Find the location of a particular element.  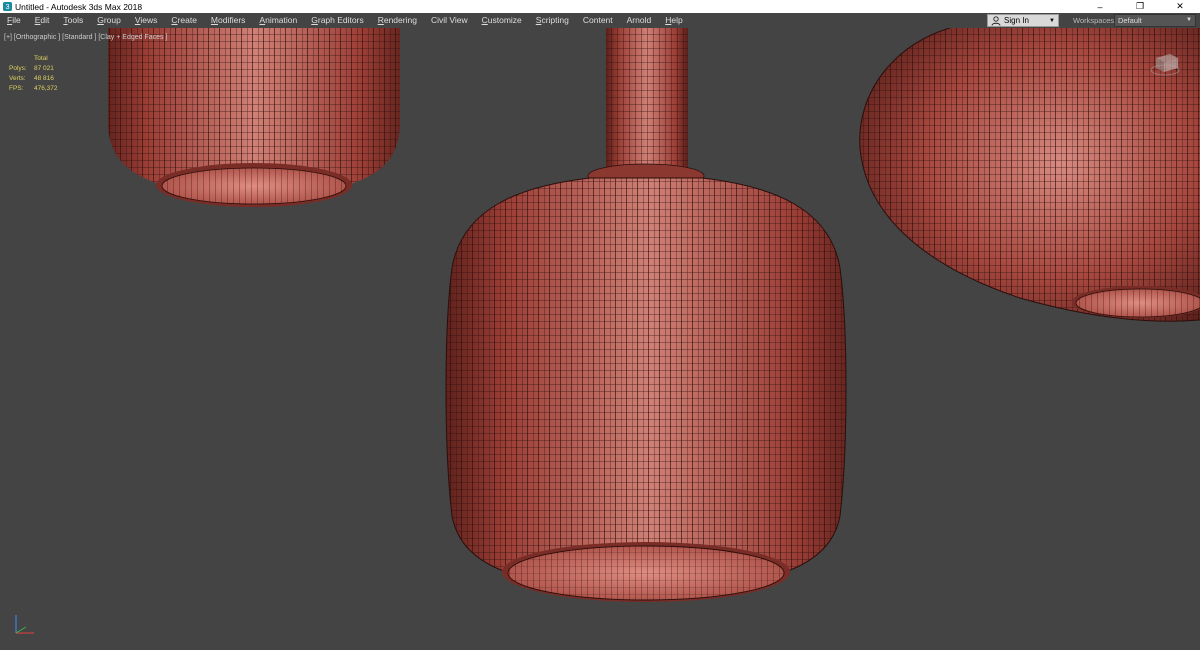

menu-arnold: Arnold is located at coordinates (639, 20).